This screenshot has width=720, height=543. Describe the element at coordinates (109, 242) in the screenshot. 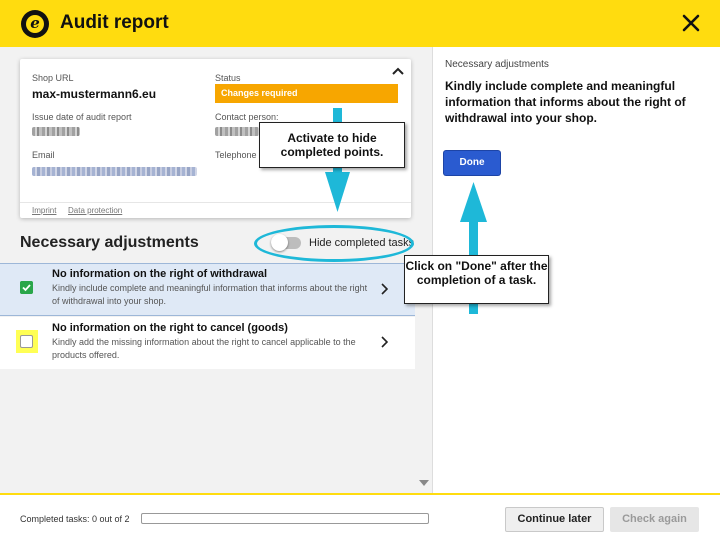

I see `section-title: Necessary adjustments` at that location.